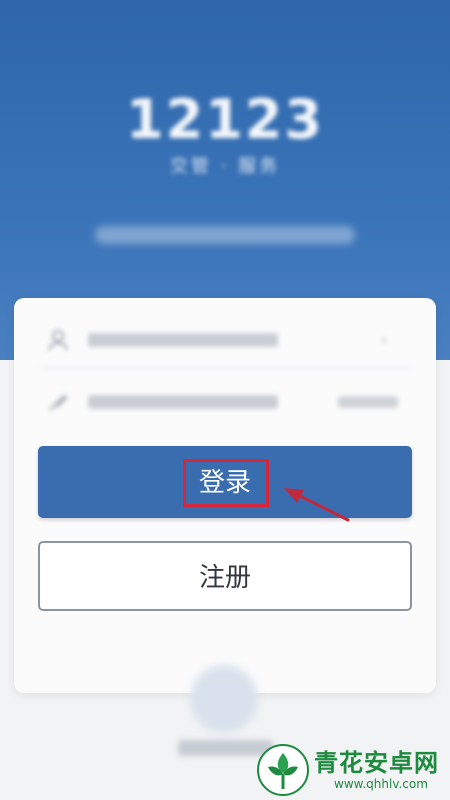  Describe the element at coordinates (386, 338) in the screenshot. I see `chevron-down-icon: ⌄` at that location.